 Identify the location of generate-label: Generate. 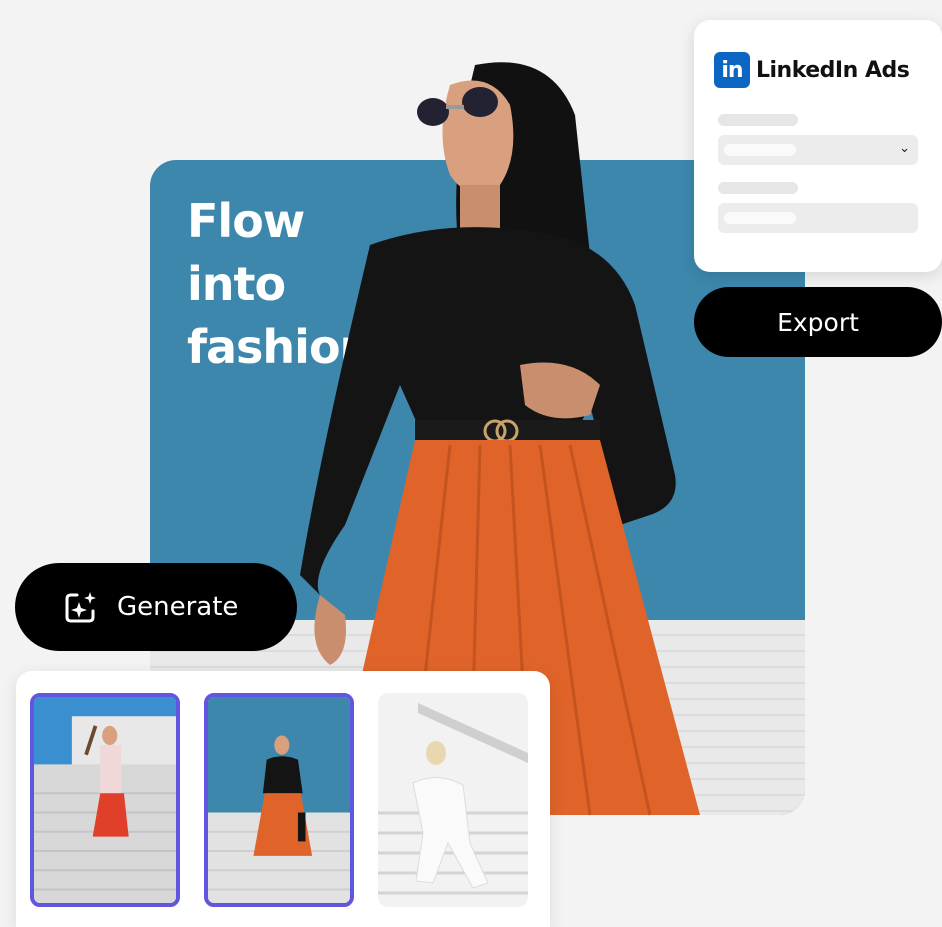
(178, 607).